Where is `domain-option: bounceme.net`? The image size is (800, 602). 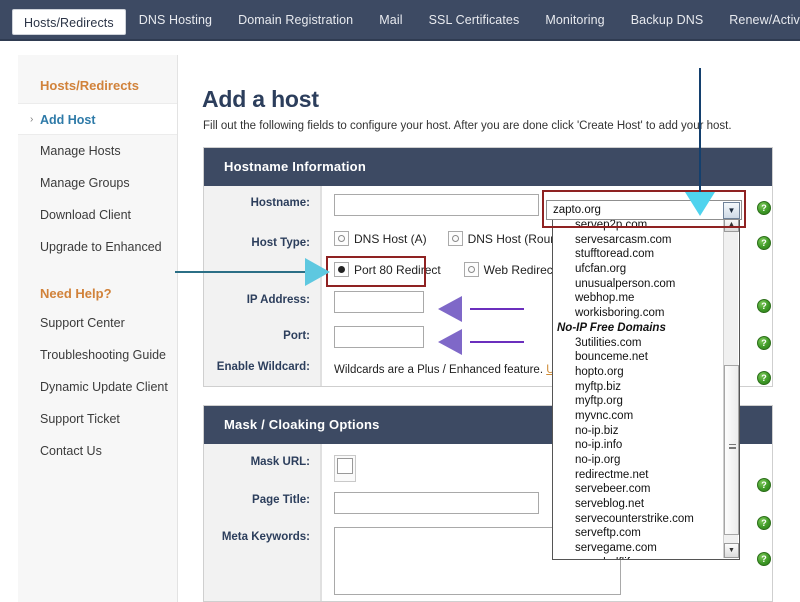
domain-option: bounceme.net is located at coordinates (646, 357).